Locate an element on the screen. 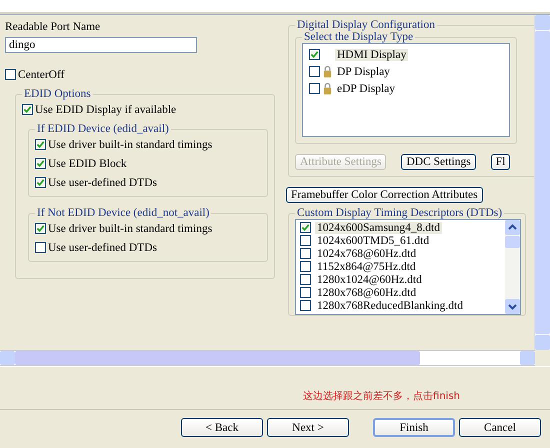  group-title: Digital Display Configuration is located at coordinates (366, 25).